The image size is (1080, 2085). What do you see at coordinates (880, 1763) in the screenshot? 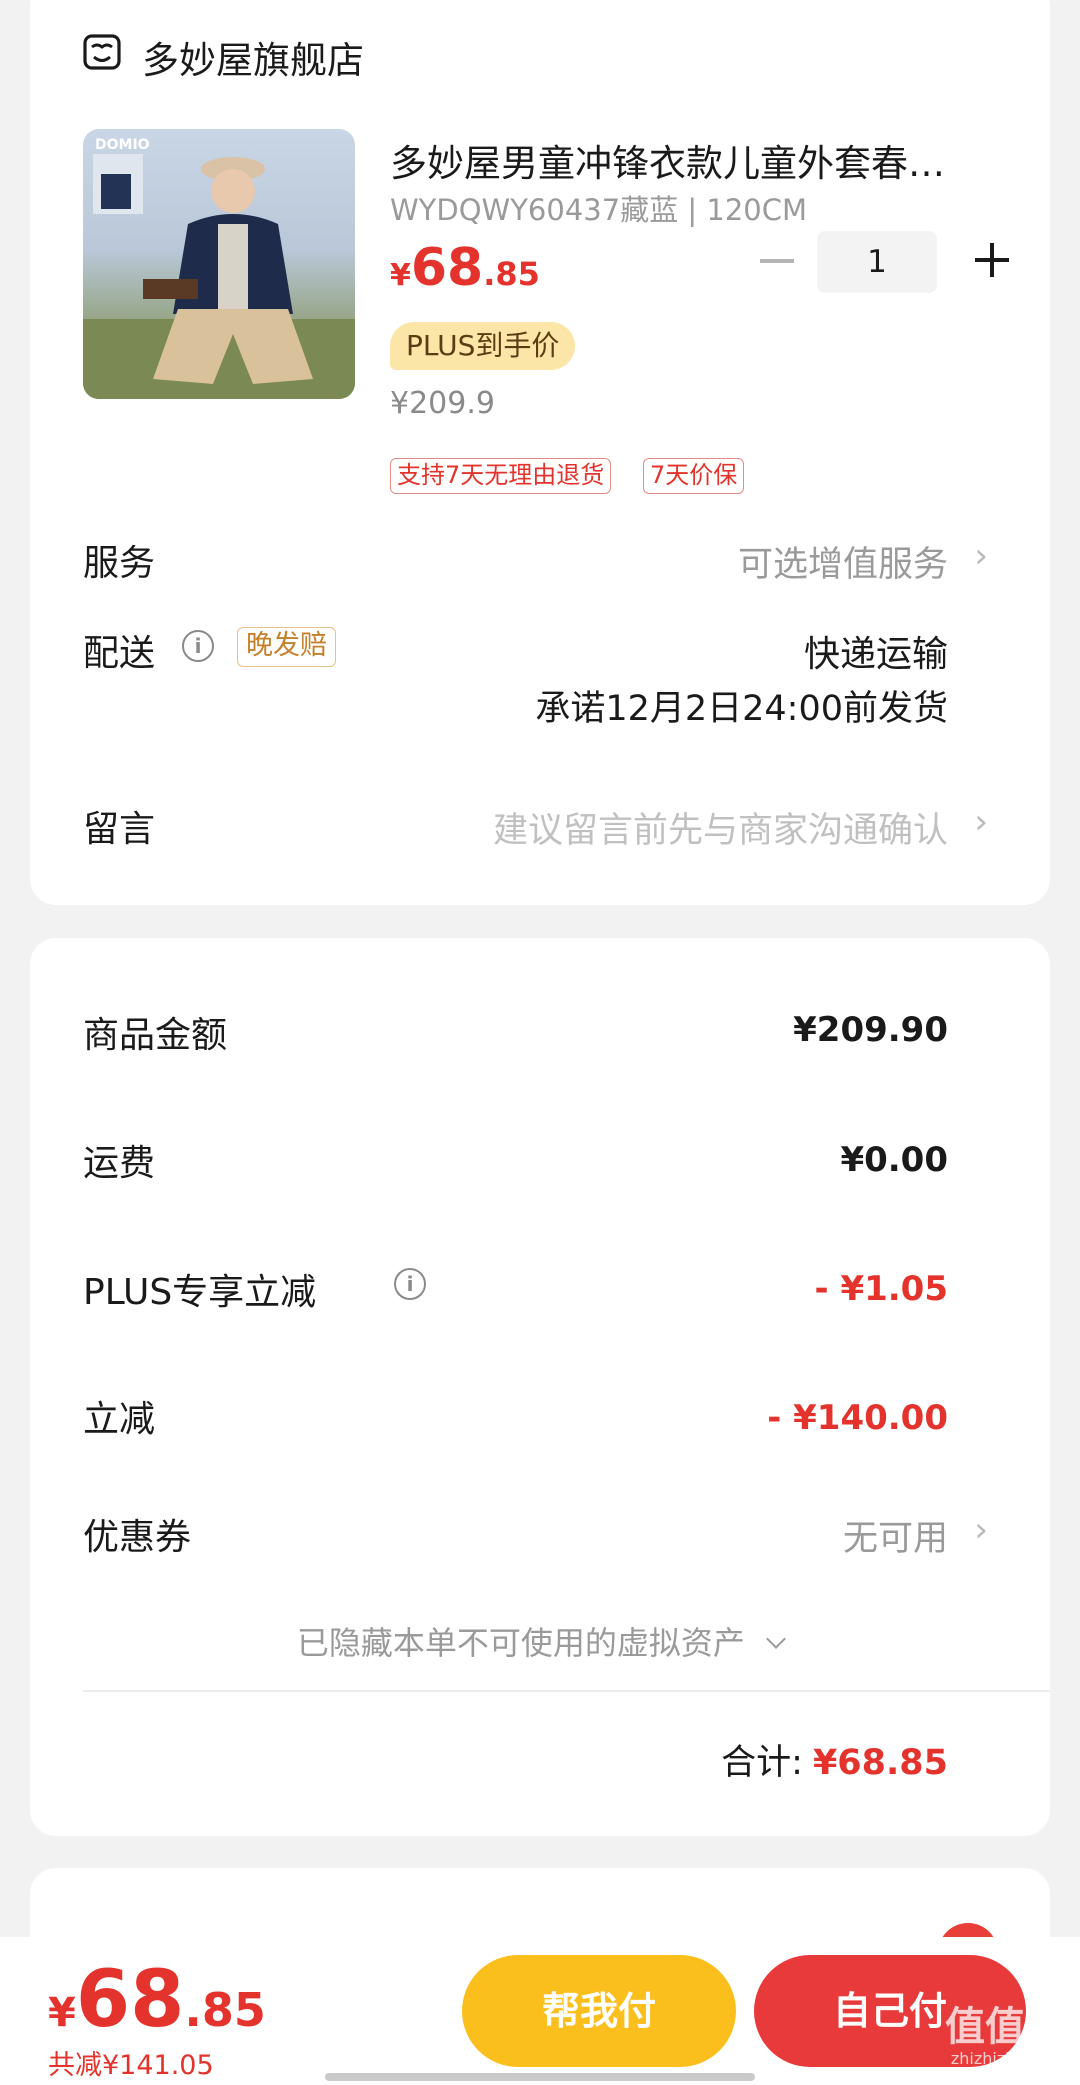
I see `total-value: ¥68.85` at bounding box center [880, 1763].